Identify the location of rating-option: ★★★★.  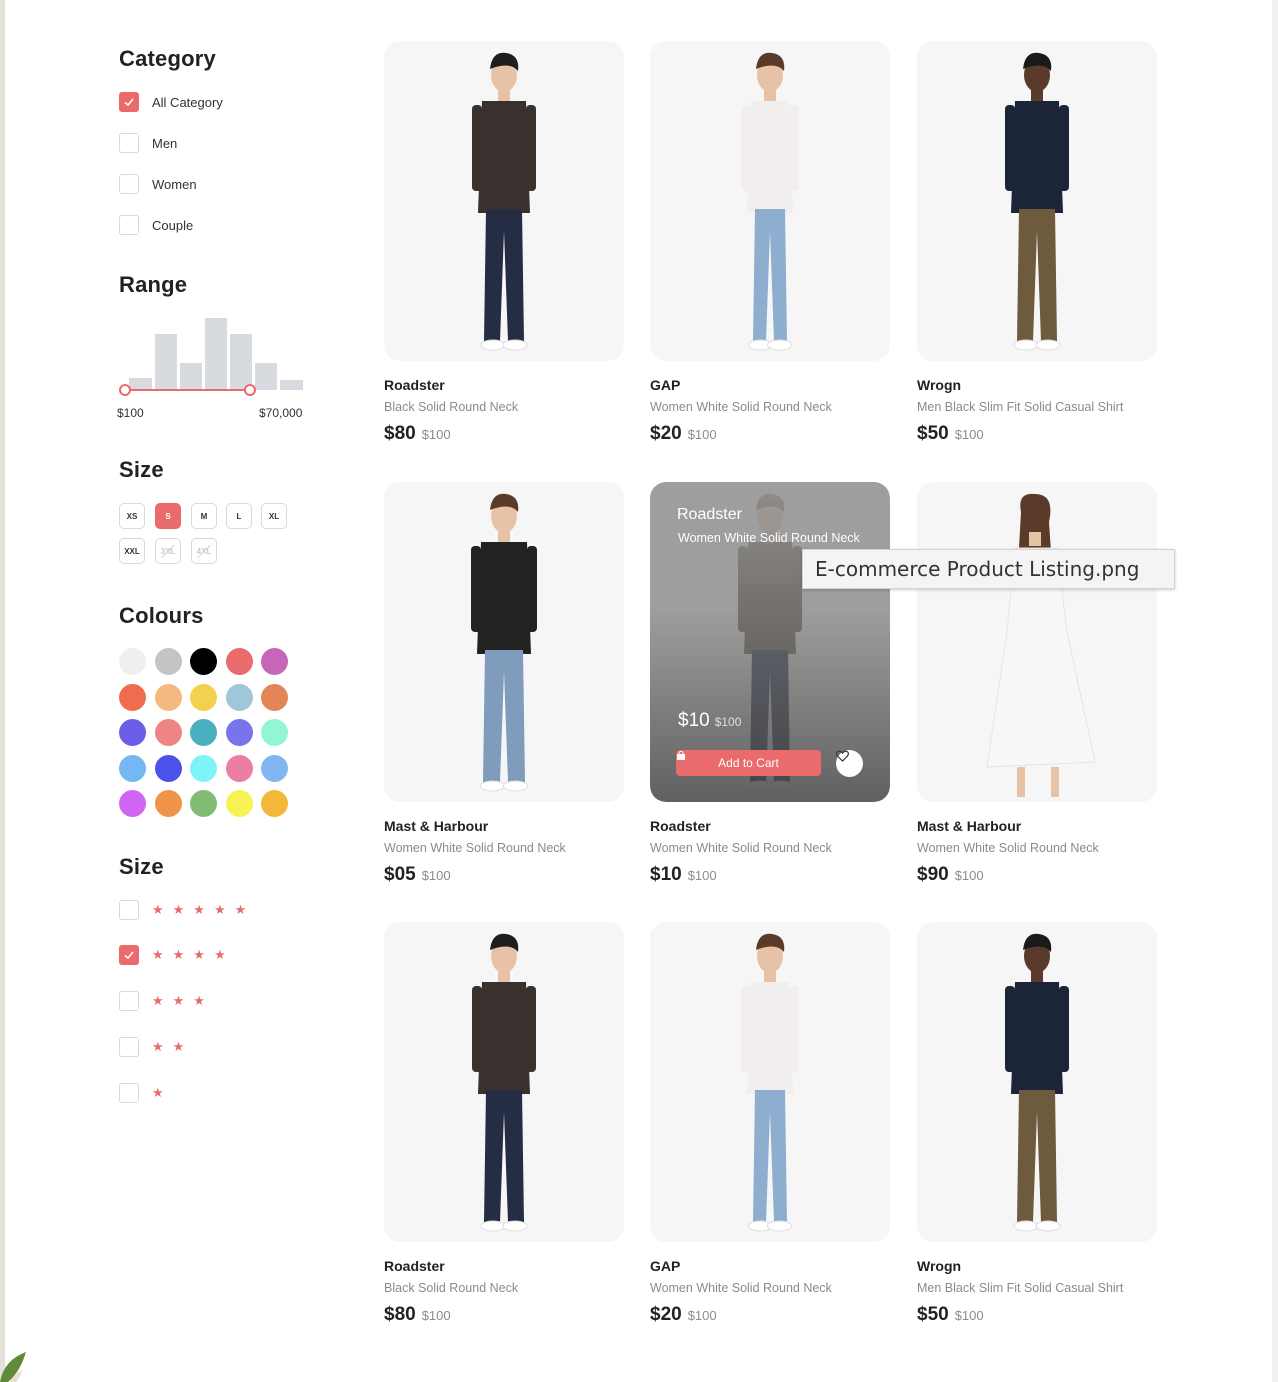
(177, 955).